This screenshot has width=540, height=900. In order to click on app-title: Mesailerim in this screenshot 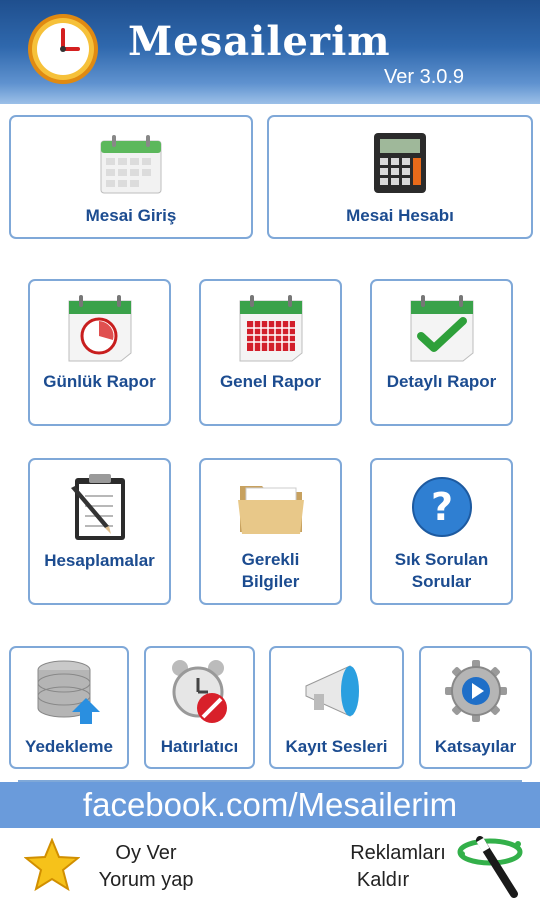, I will do `click(259, 41)`.